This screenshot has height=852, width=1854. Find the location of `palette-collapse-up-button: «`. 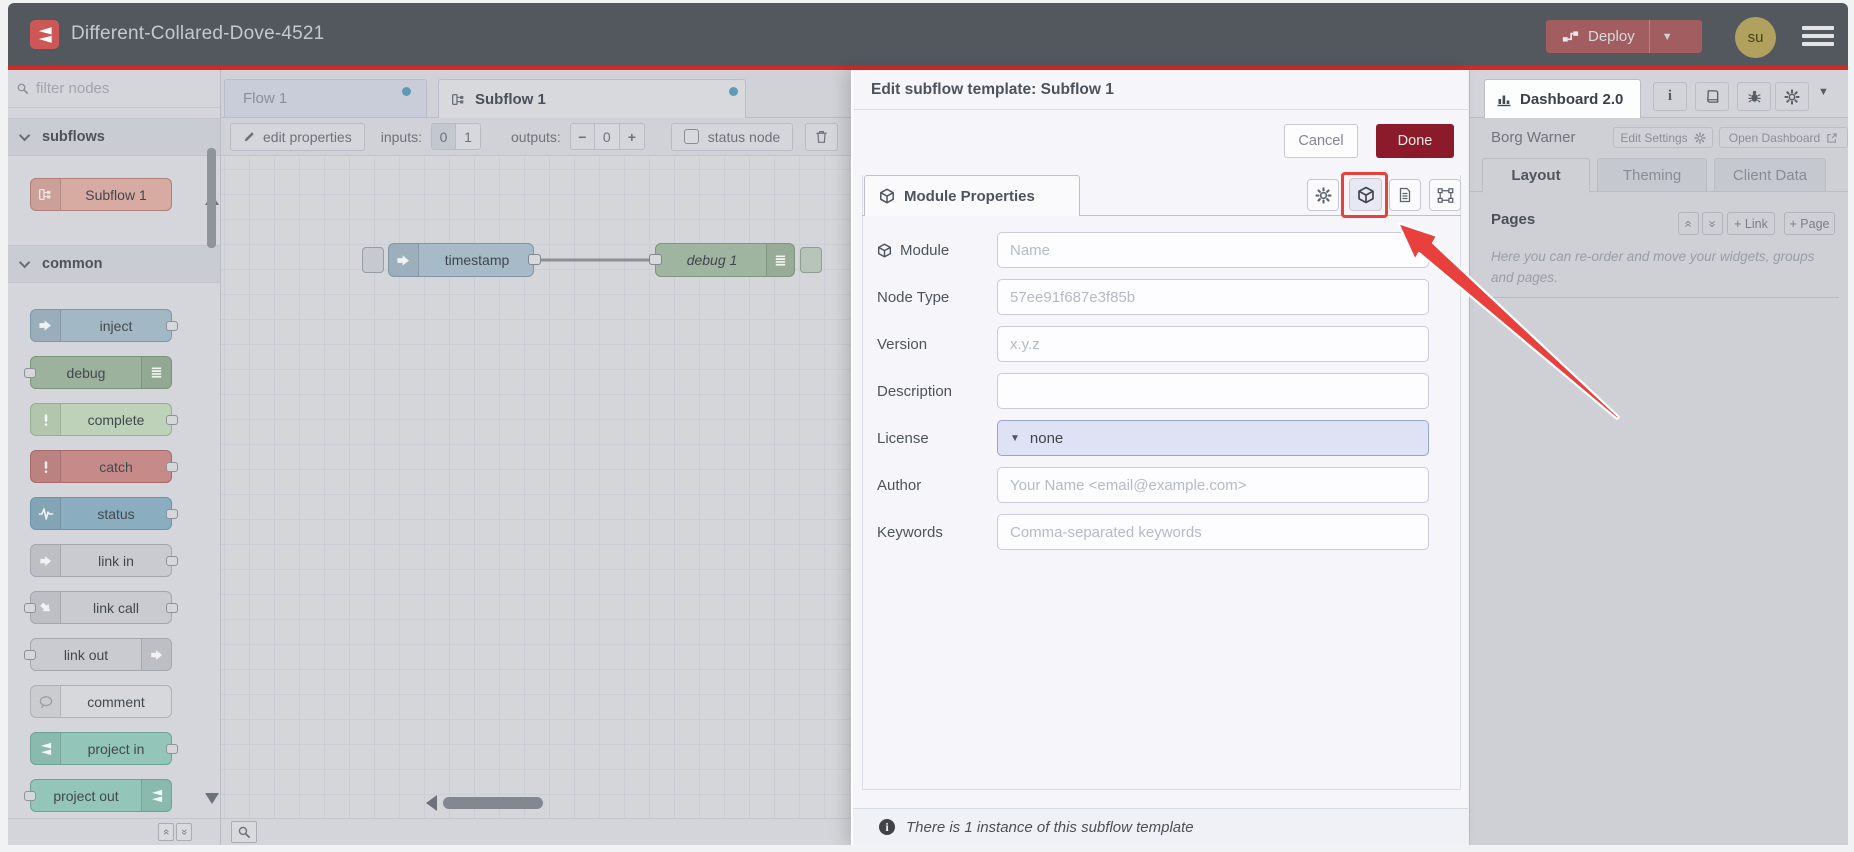

palette-collapse-up-button: « is located at coordinates (166, 832).